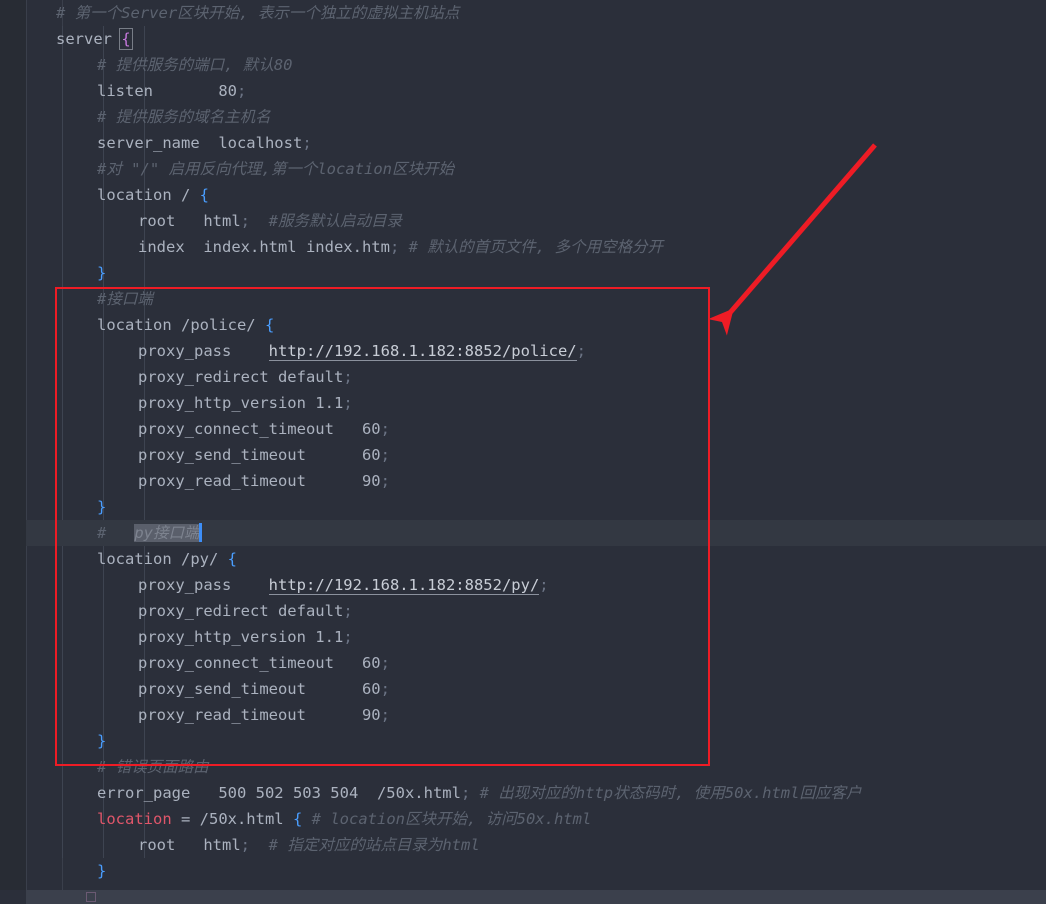  I want to click on code-line: #接口端, so click(523, 299).